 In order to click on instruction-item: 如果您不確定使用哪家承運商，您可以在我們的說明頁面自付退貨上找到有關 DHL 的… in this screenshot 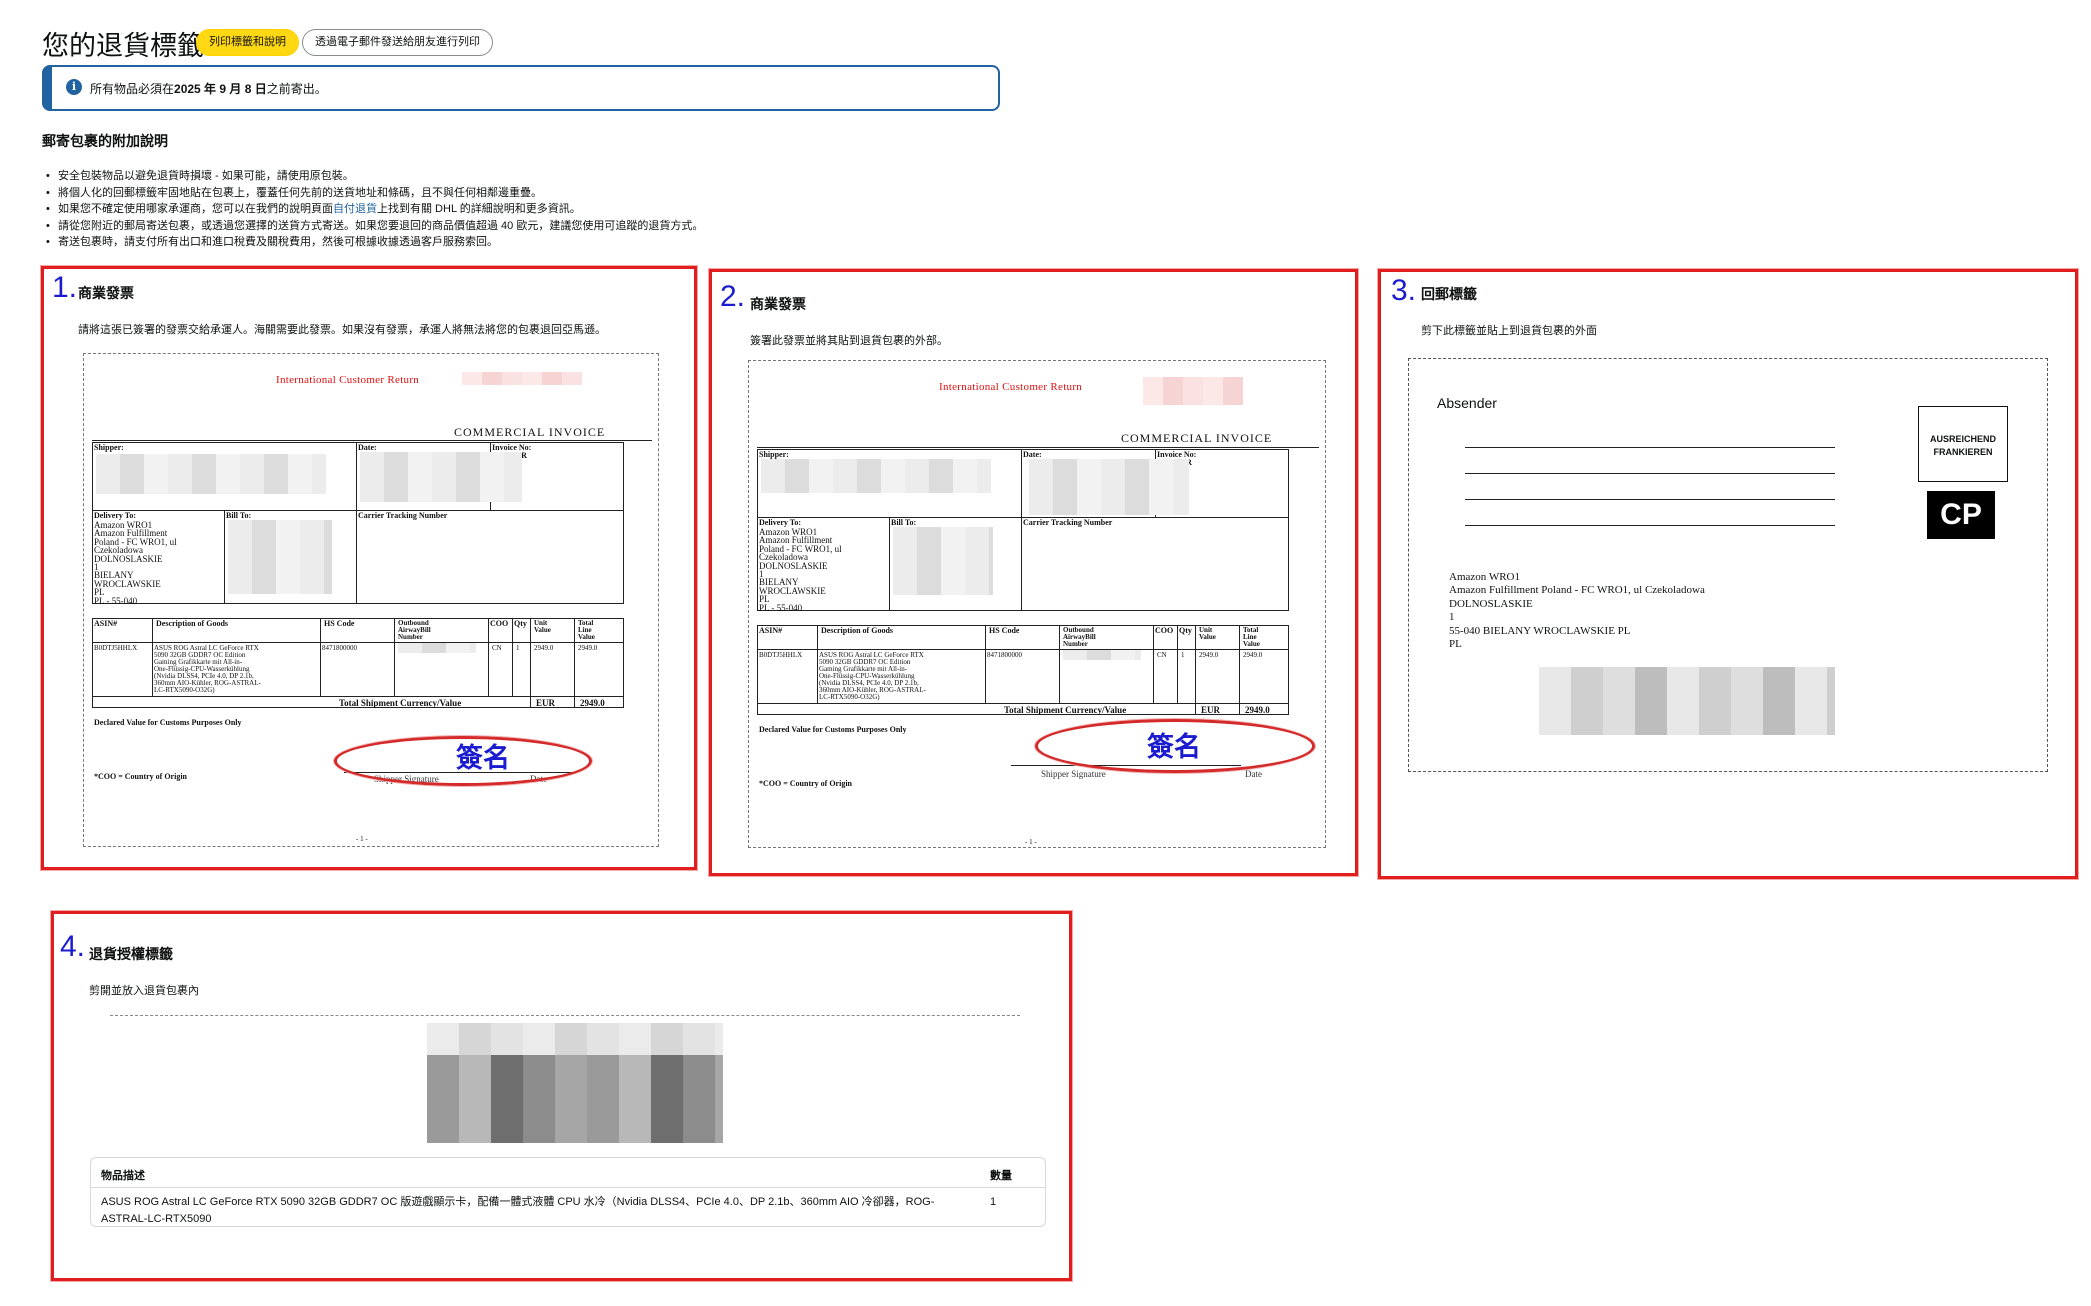, I will do `click(374, 209)`.